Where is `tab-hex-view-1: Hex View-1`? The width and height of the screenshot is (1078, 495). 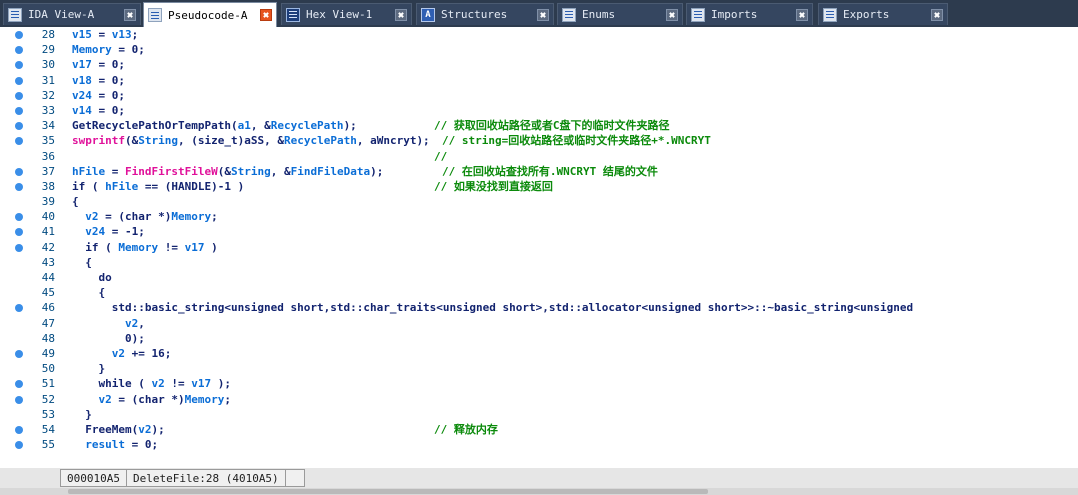
tab-hex-view-1: Hex View-1 is located at coordinates (346, 14).